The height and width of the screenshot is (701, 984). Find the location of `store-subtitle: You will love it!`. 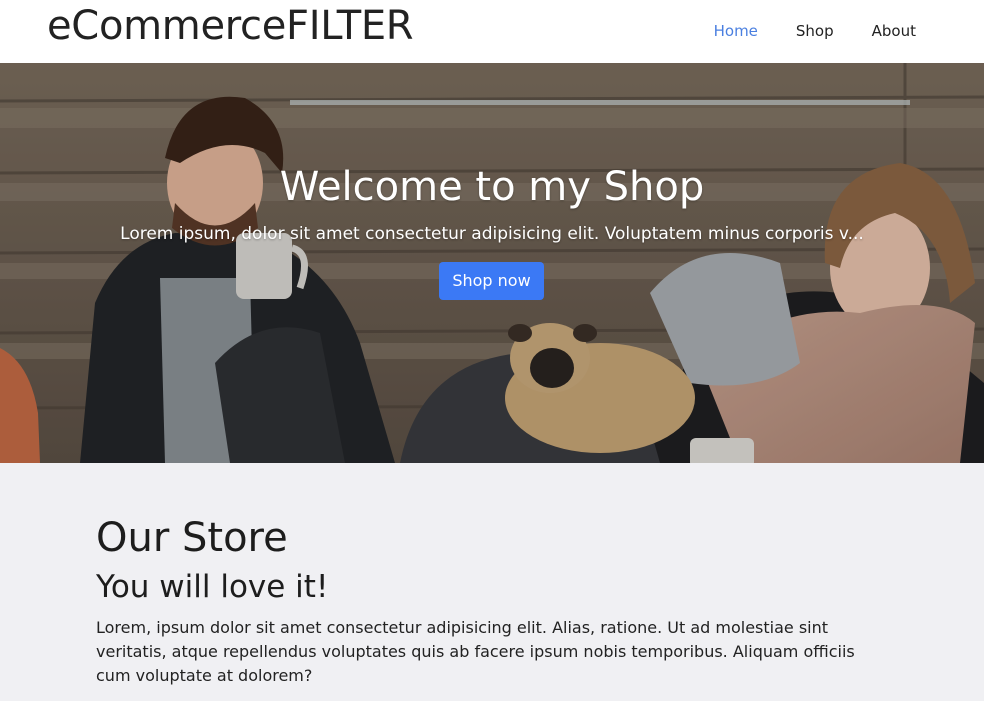

store-subtitle: You will love it! is located at coordinates (212, 587).